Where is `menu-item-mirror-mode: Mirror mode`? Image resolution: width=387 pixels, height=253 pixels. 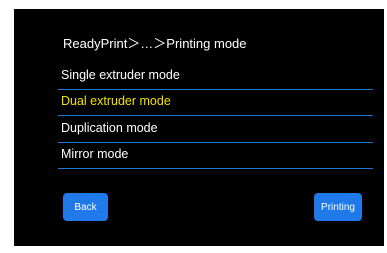
menu-item-mirror-mode: Mirror mode is located at coordinates (215, 157).